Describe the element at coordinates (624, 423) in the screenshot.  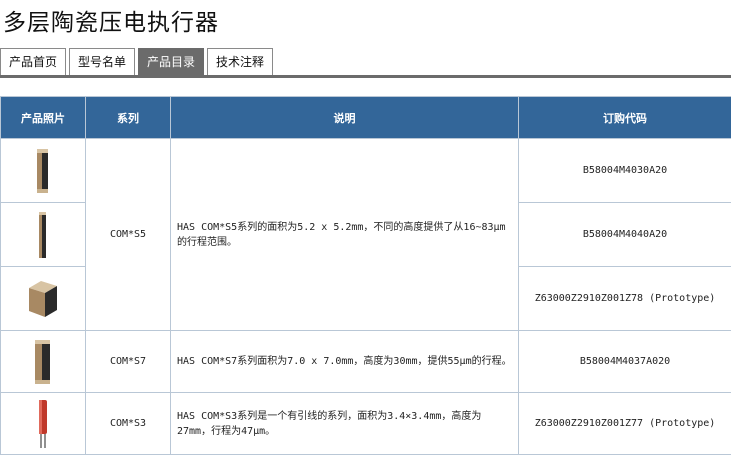
I see `order-code-cell: Z63000Z2910Z001Z77 (Prototype)` at that location.